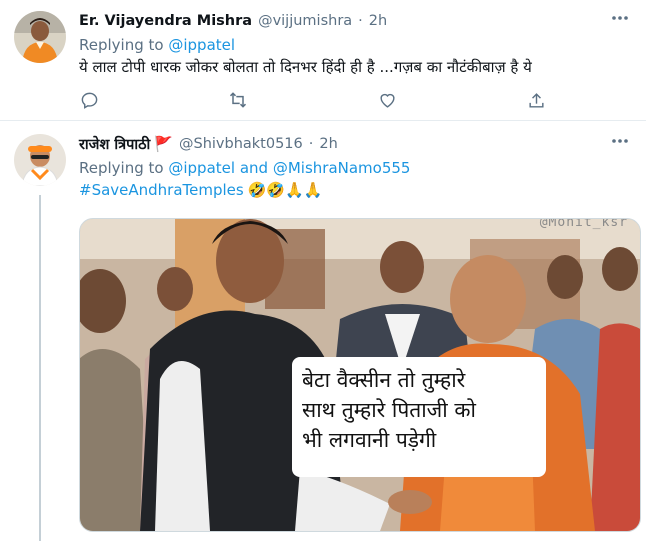 Image resolution: width=646 pixels, height=541 pixels. I want to click on author-name: राजेश त्रिपाठी, so click(114, 144).